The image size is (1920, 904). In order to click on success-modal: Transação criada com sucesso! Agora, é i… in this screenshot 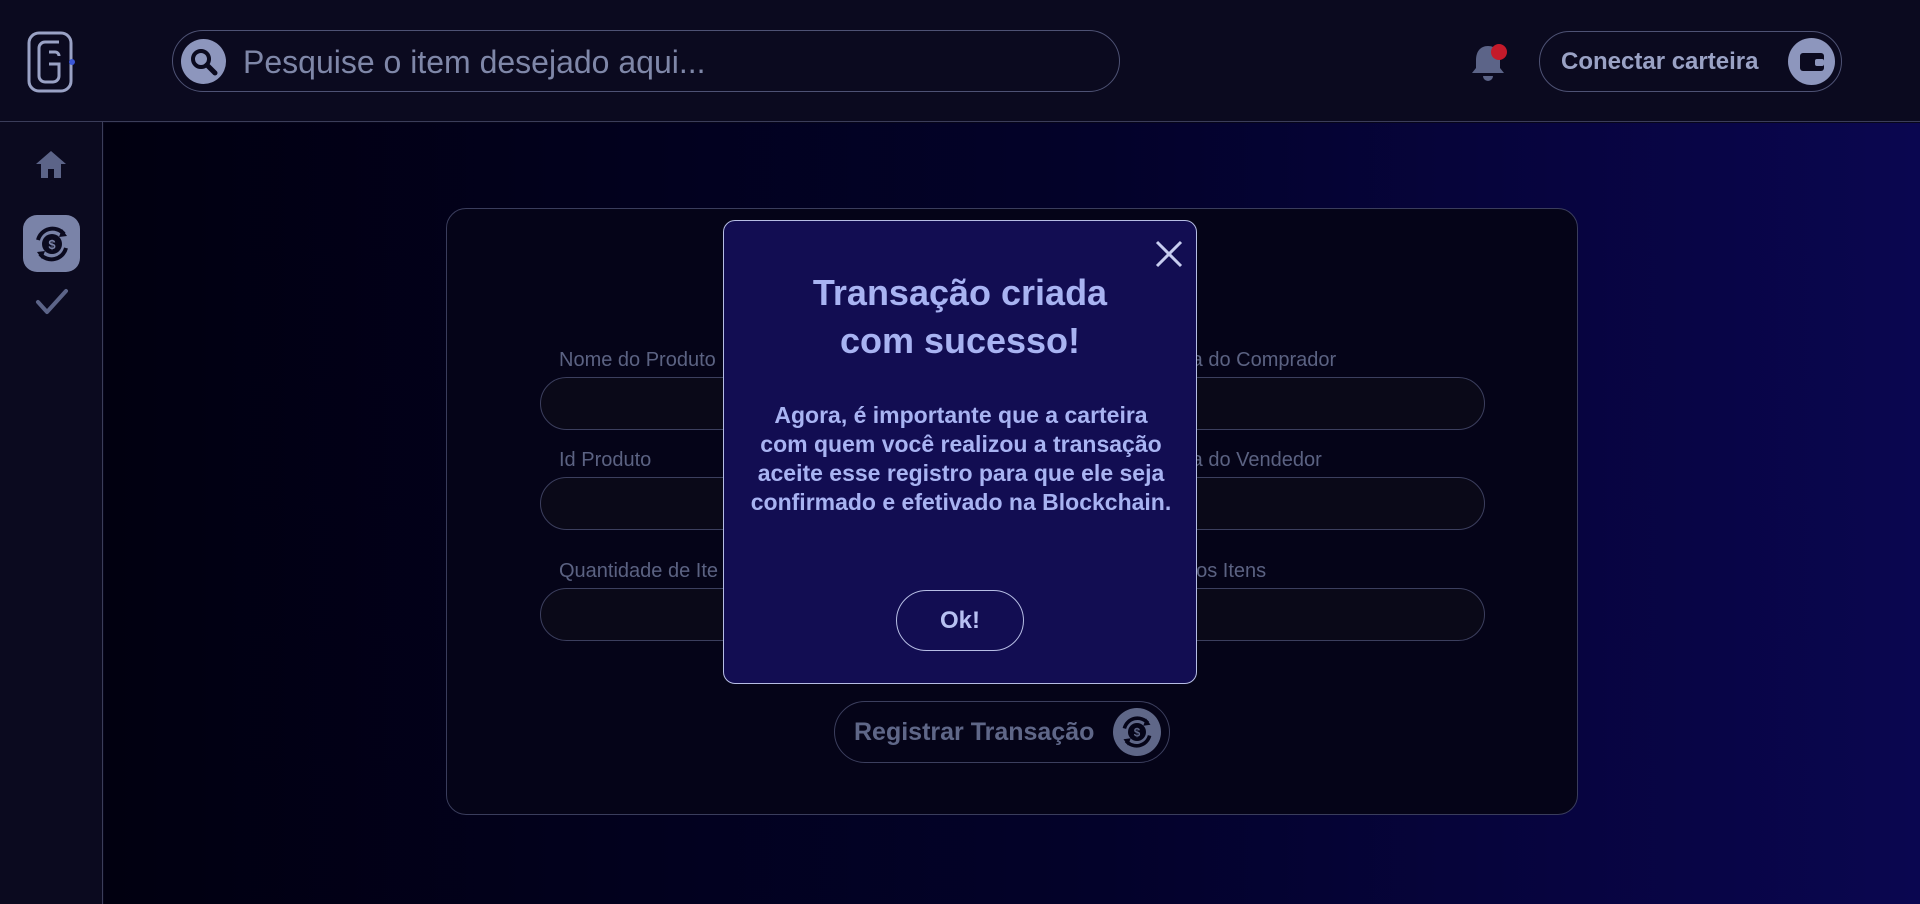, I will do `click(960, 452)`.